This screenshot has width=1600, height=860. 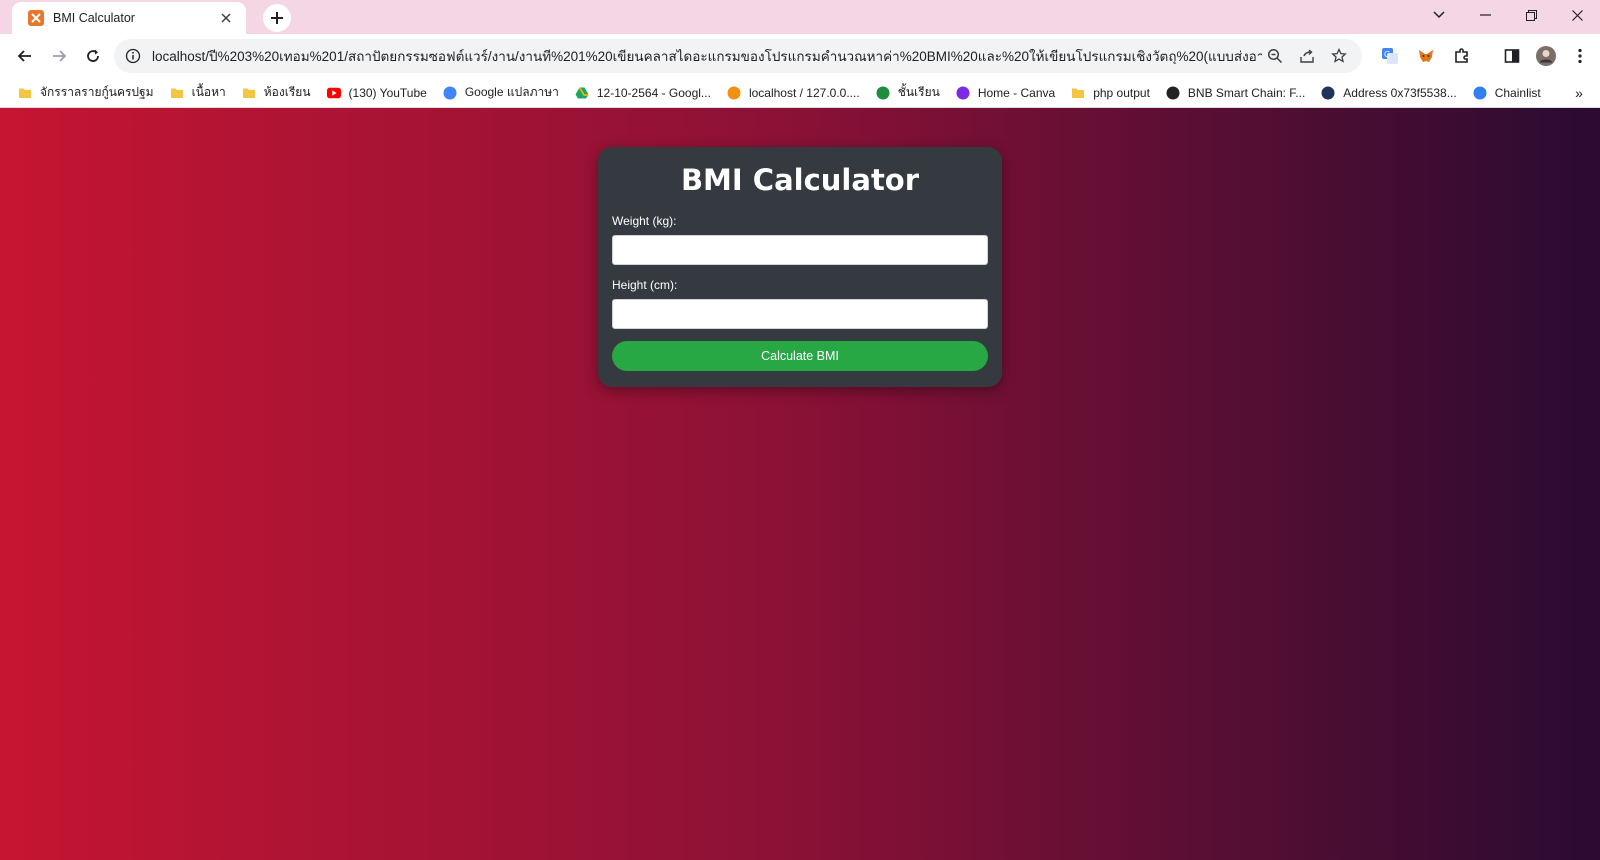 I want to click on browser-toolbar: G, so click(x=800, y=56).